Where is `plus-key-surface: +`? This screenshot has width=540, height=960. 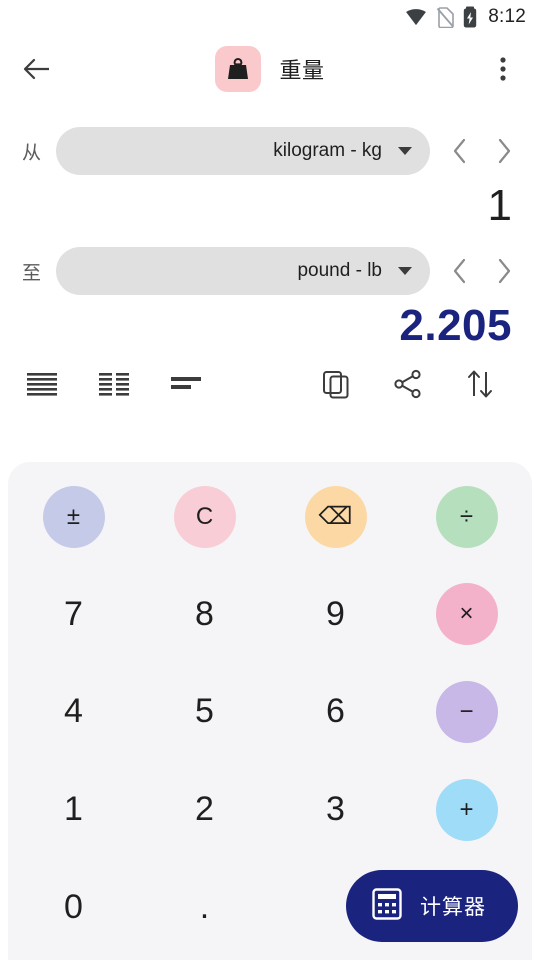 plus-key-surface: + is located at coordinates (466, 809).